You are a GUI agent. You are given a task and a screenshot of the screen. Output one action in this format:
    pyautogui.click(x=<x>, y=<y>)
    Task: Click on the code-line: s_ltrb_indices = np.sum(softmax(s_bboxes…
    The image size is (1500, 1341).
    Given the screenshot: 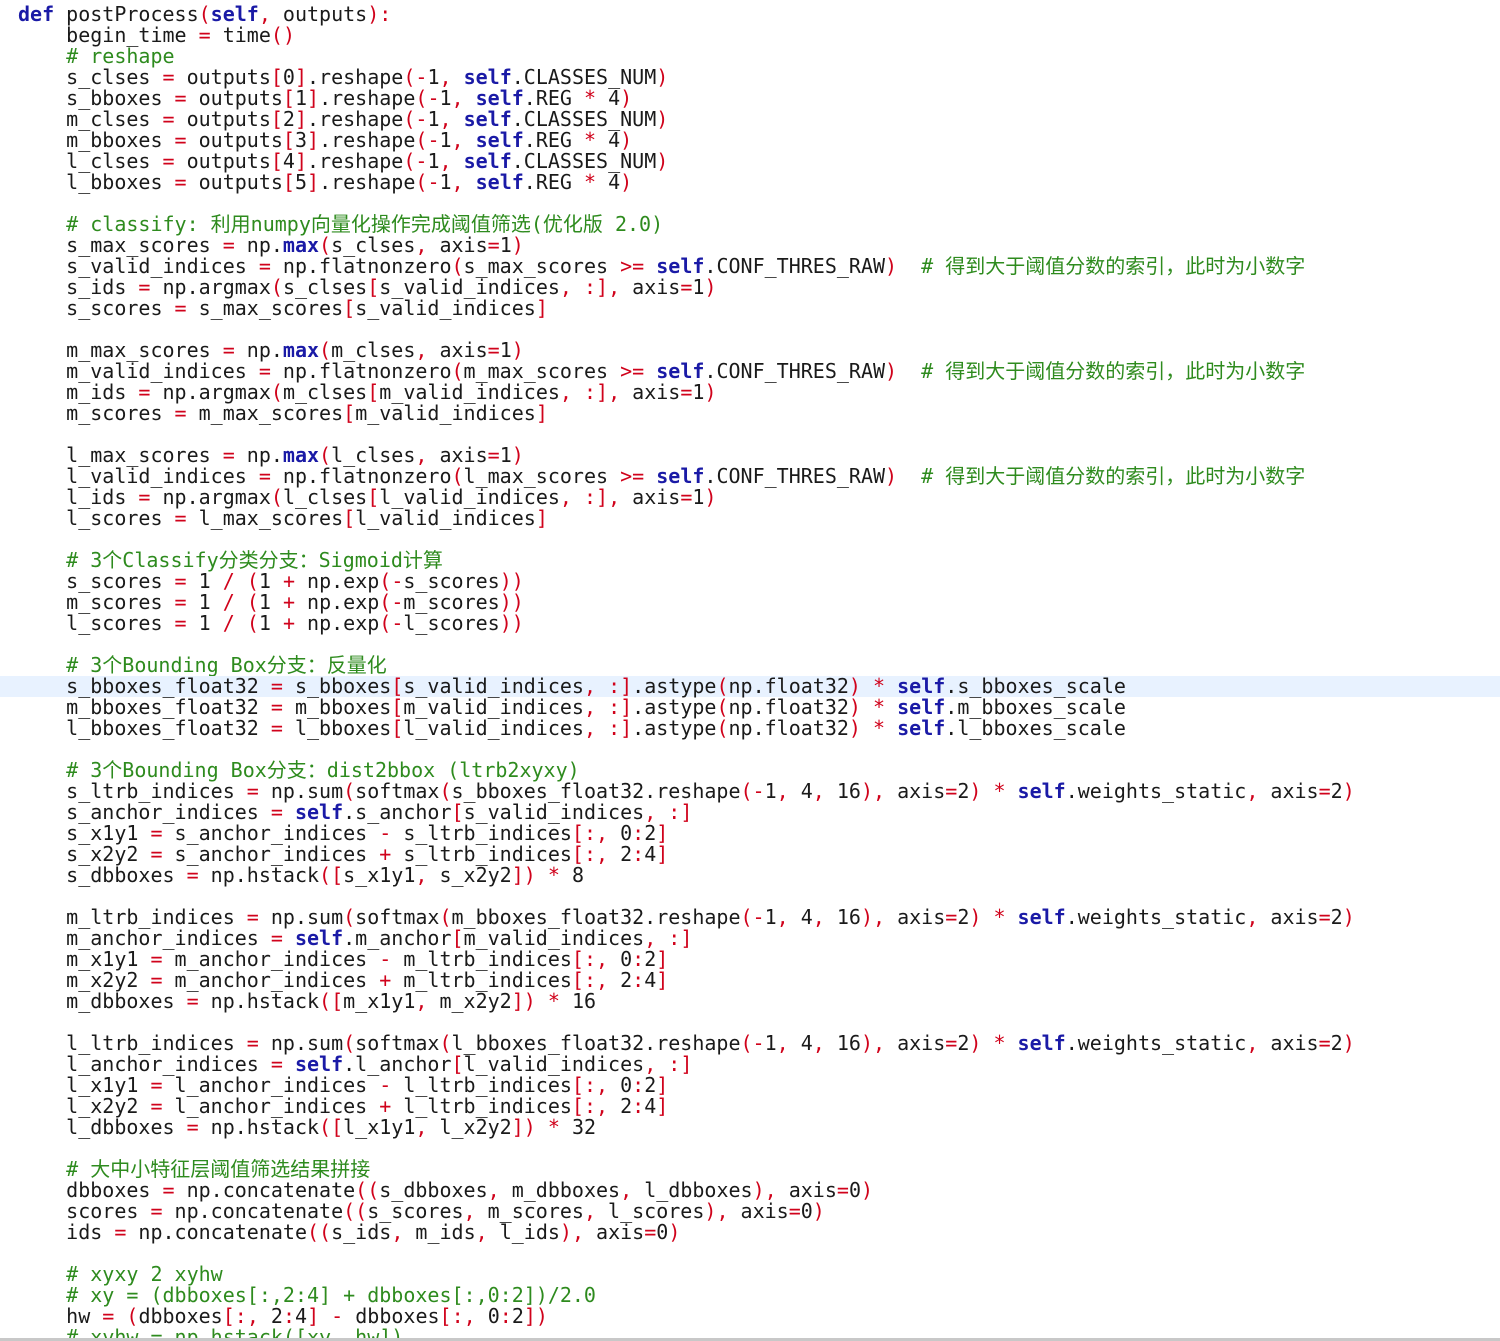 What is the action you would take?
    pyautogui.click(x=750, y=791)
    